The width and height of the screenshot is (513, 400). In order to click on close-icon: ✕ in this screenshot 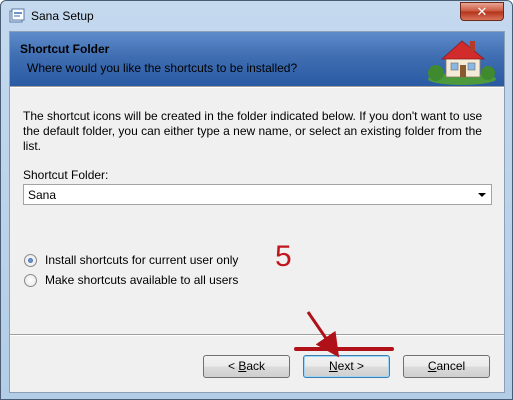, I will do `click(482, 11)`.